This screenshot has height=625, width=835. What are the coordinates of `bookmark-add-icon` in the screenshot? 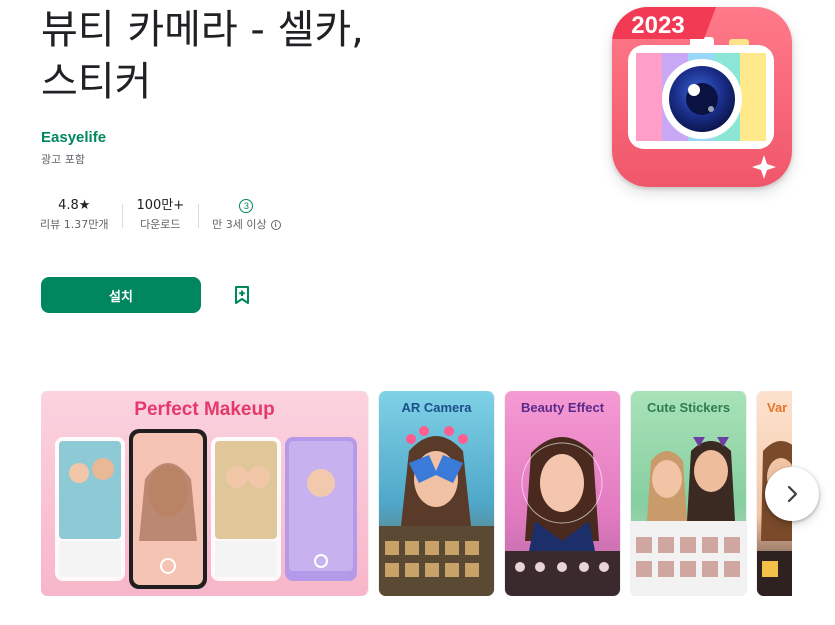 It's located at (242, 295).